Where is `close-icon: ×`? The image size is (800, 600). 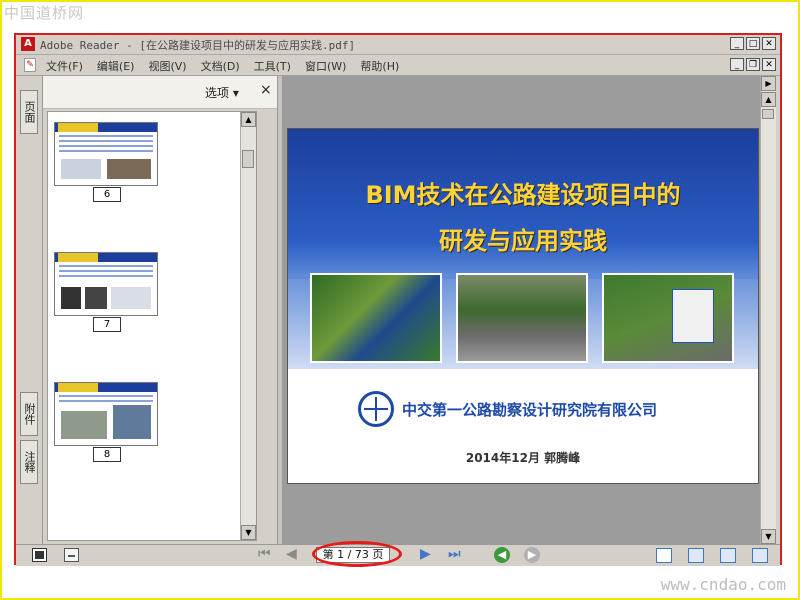
close-icon: × is located at coordinates (266, 90).